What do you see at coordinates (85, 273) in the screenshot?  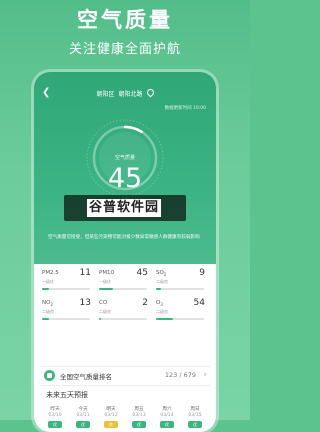 I see `pollutant-value: 11` at bounding box center [85, 273].